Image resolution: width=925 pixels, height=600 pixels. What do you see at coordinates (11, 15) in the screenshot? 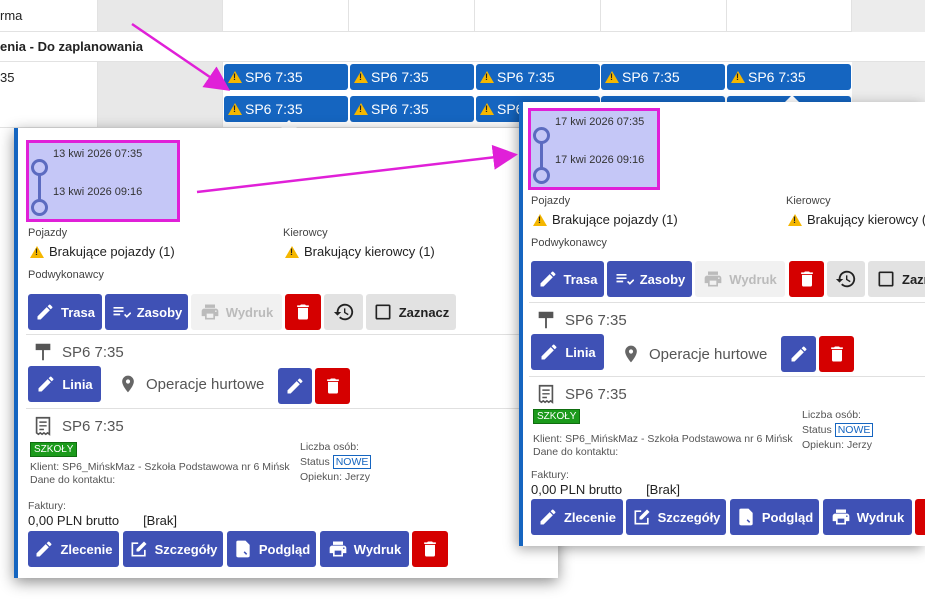
I see `firma-label: rma` at bounding box center [11, 15].